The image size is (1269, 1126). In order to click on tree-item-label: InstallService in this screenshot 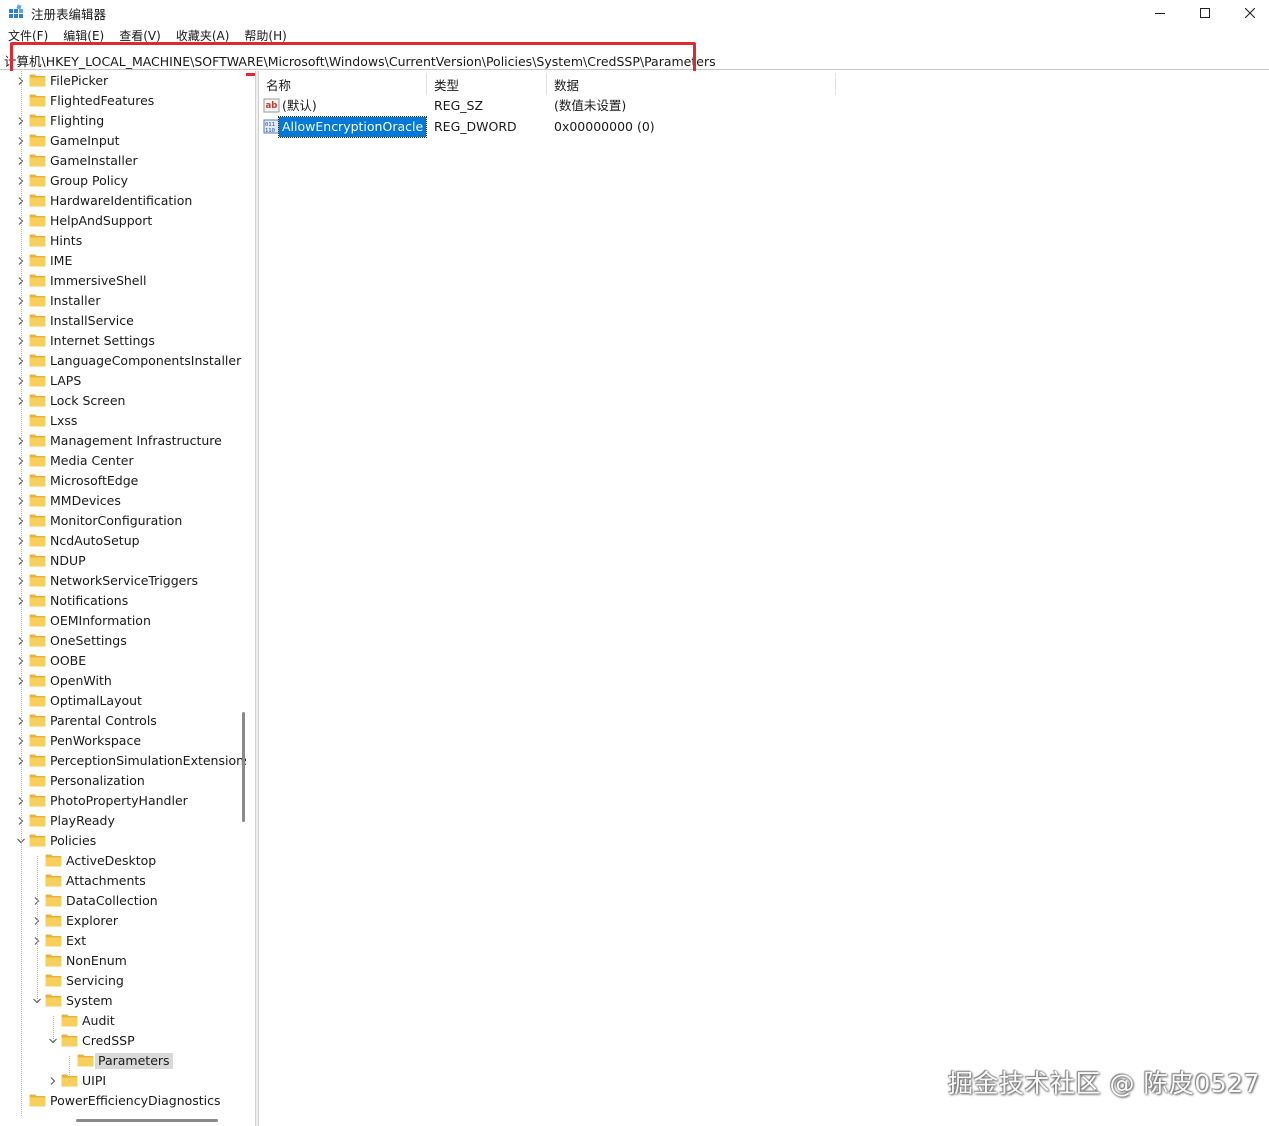, I will do `click(92, 321)`.